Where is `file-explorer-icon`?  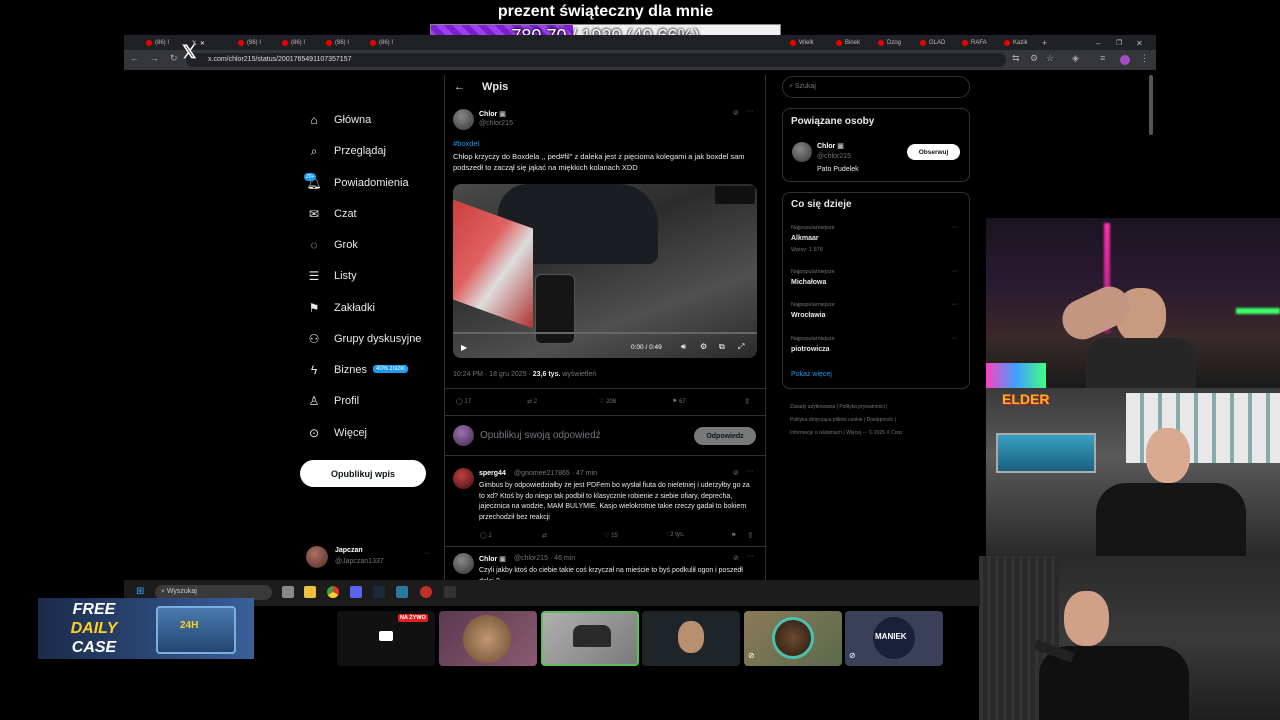
file-explorer-icon is located at coordinates (310, 592).